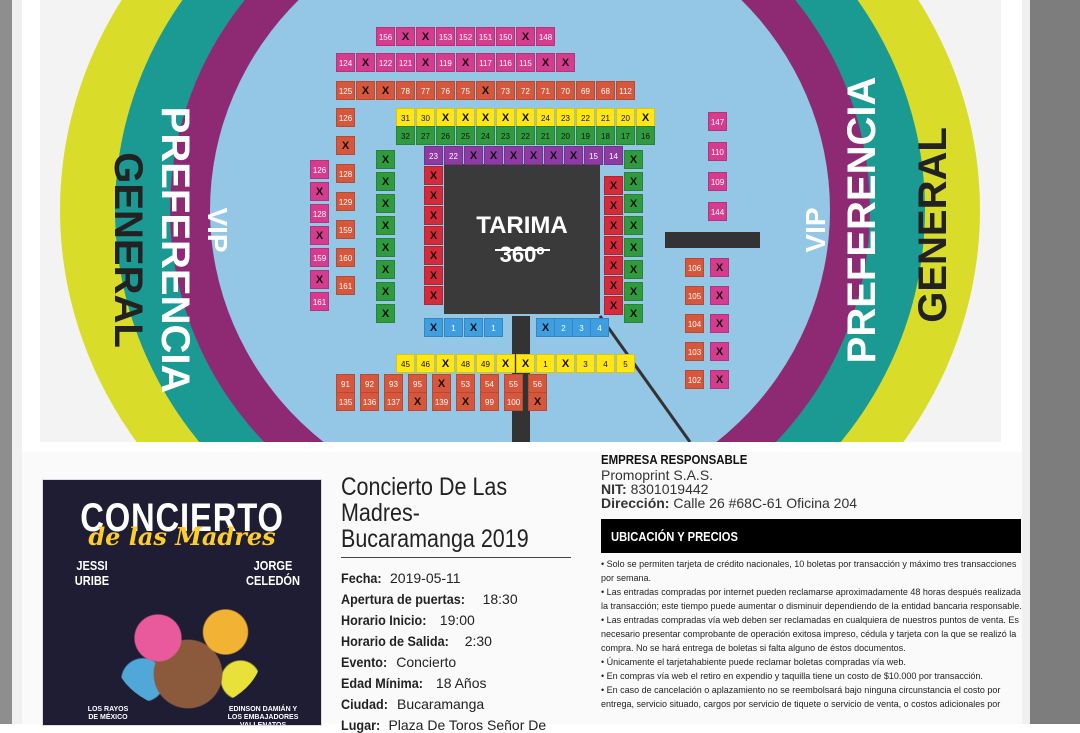 The image size is (1080, 733). I want to click on seat-section: 14, so click(613, 155).